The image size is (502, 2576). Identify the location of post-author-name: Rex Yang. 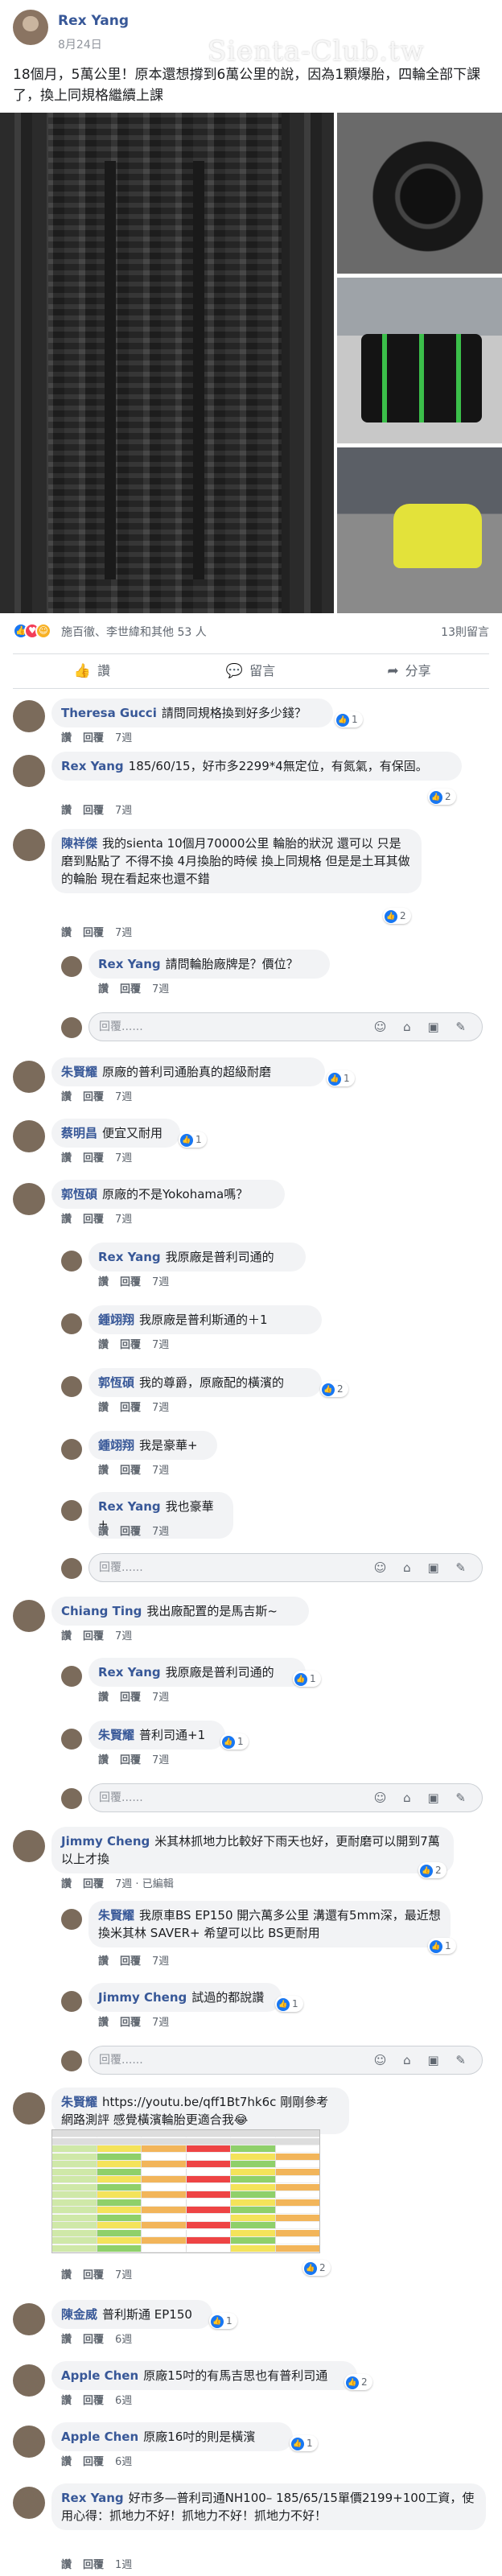
(94, 21).